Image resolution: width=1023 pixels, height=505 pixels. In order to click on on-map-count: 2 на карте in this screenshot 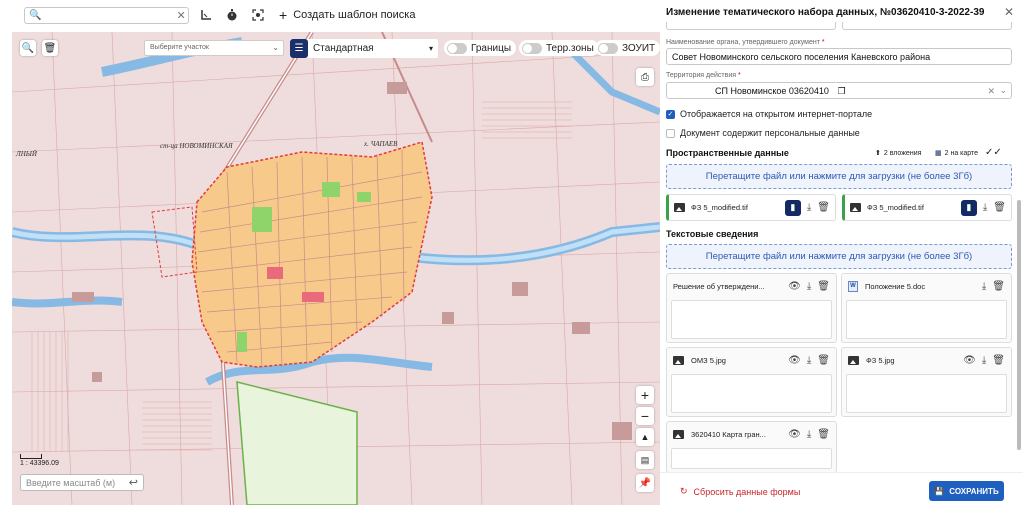, I will do `click(961, 153)`.